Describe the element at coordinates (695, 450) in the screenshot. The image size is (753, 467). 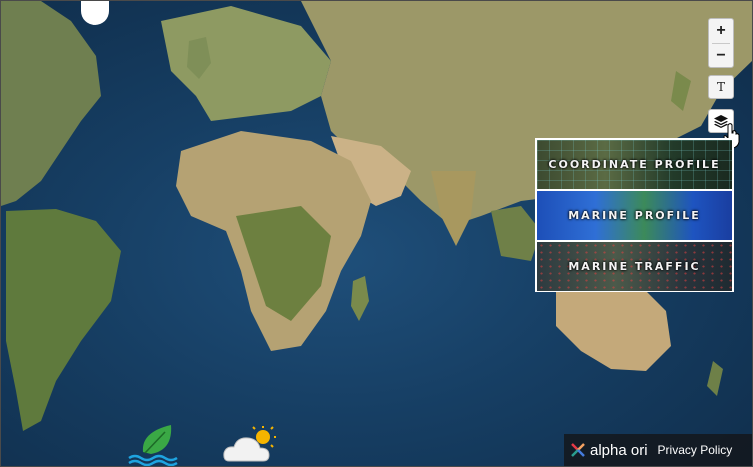
I see `privacy-policy-link: Privacy Policy` at that location.